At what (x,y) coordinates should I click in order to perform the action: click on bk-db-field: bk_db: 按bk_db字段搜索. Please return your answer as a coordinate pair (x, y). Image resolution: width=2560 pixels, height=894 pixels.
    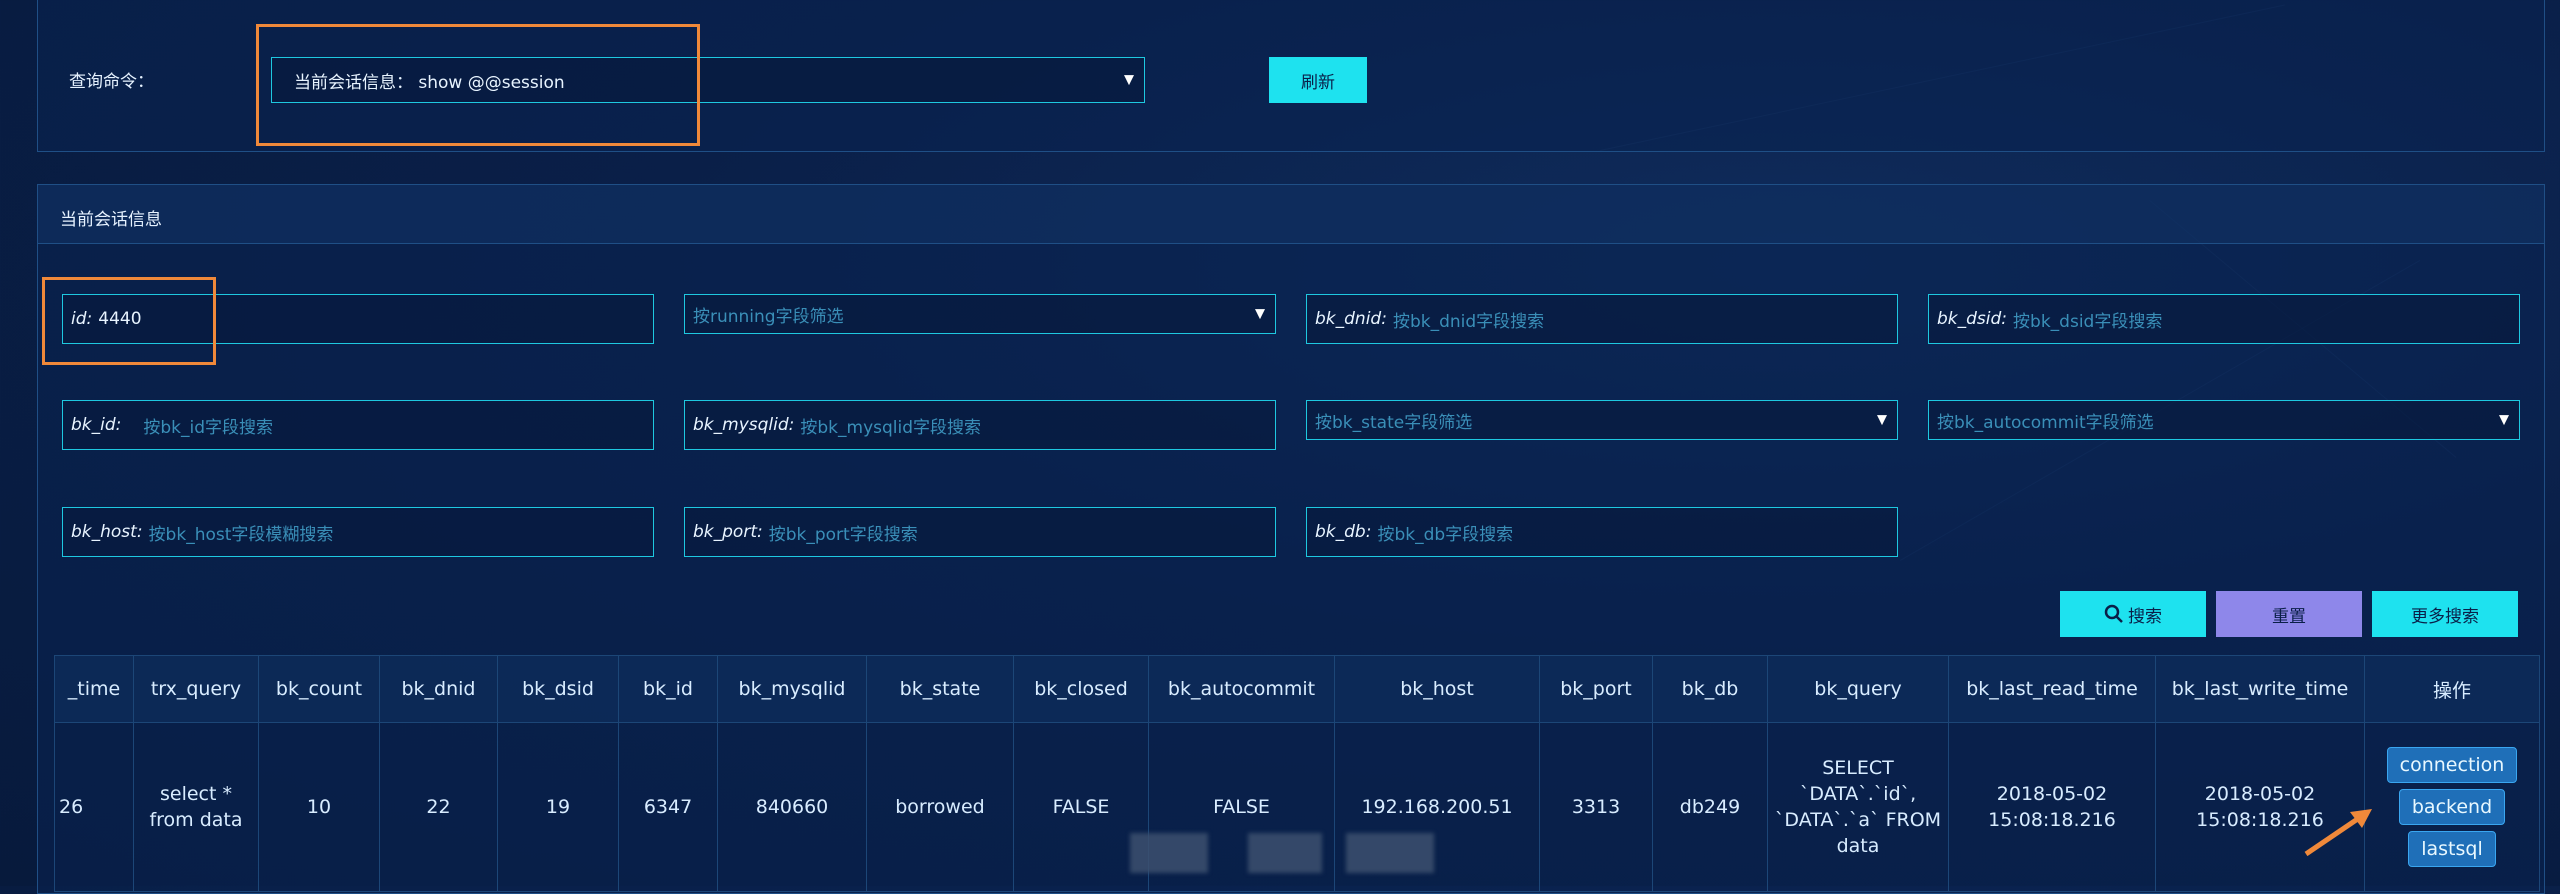
    Looking at the image, I should click on (1602, 532).